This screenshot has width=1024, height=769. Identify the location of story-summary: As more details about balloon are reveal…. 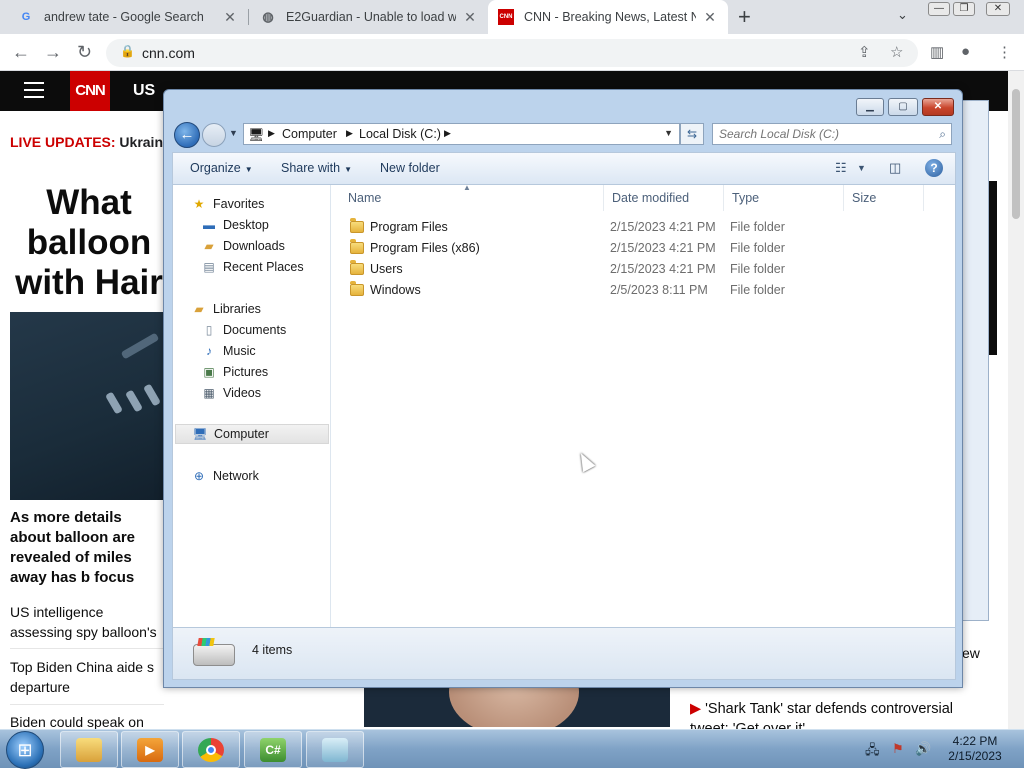
(87, 548).